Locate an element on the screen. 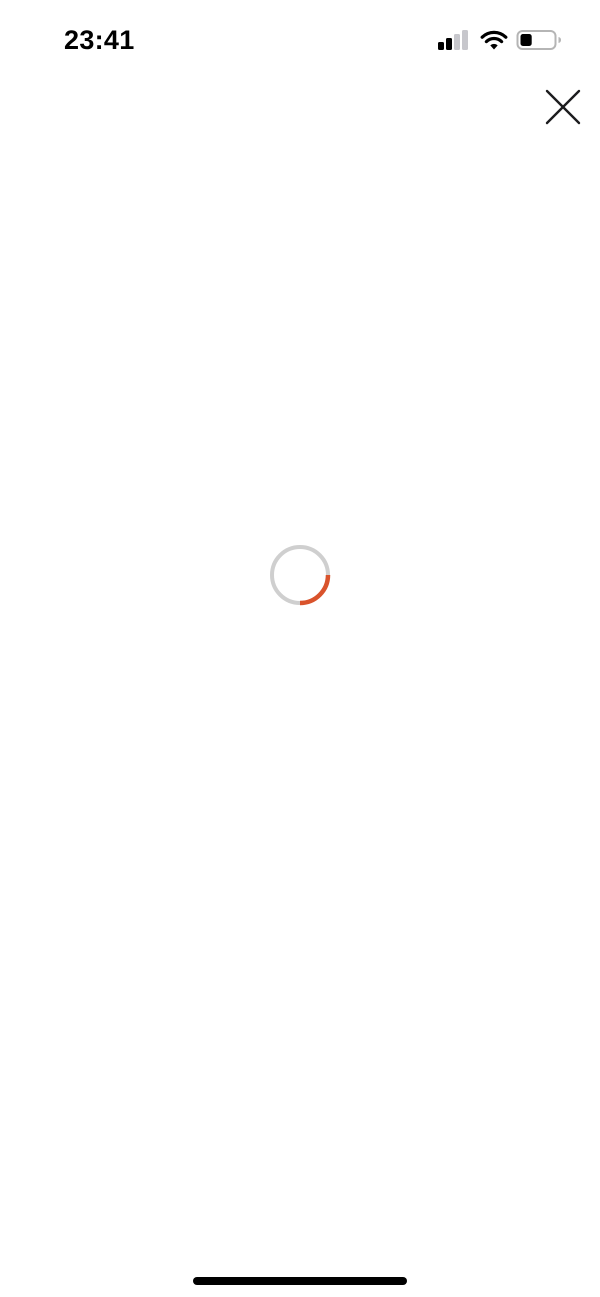  loading-spinner-icon is located at coordinates (300, 575).